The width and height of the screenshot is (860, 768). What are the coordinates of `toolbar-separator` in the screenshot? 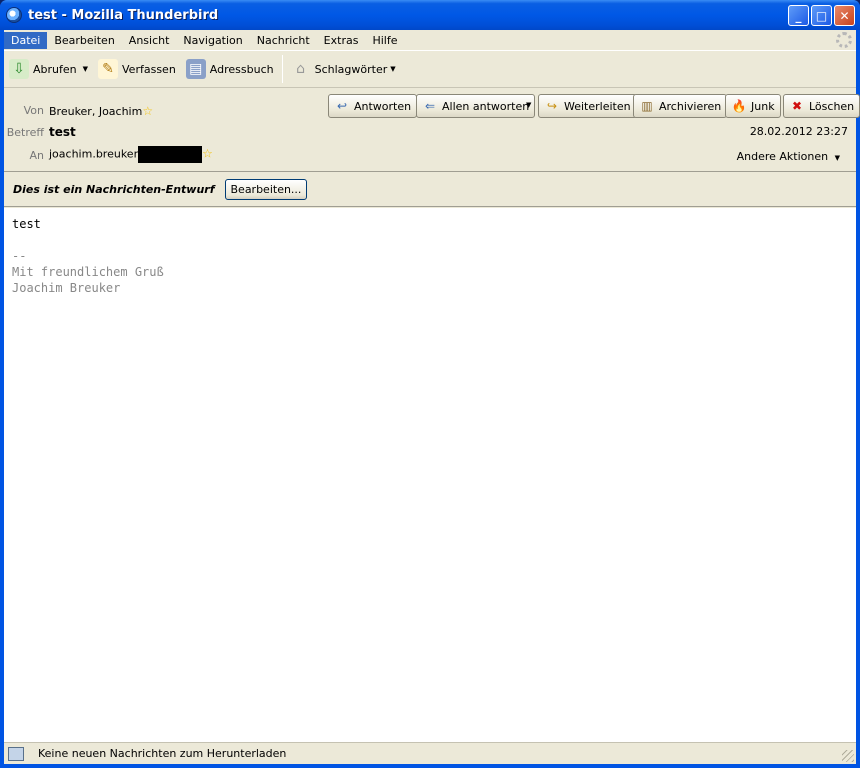 It's located at (282, 69).